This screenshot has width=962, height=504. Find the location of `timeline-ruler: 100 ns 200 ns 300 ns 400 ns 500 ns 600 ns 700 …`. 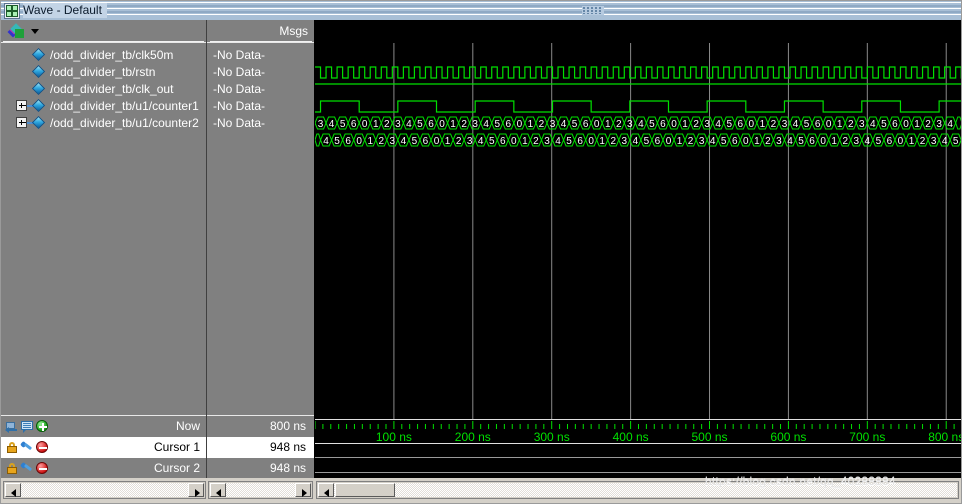

timeline-ruler: 100 ns 200 ns 300 ns 400 ns 500 ns 600 ns 700 … is located at coordinates (638, 446).